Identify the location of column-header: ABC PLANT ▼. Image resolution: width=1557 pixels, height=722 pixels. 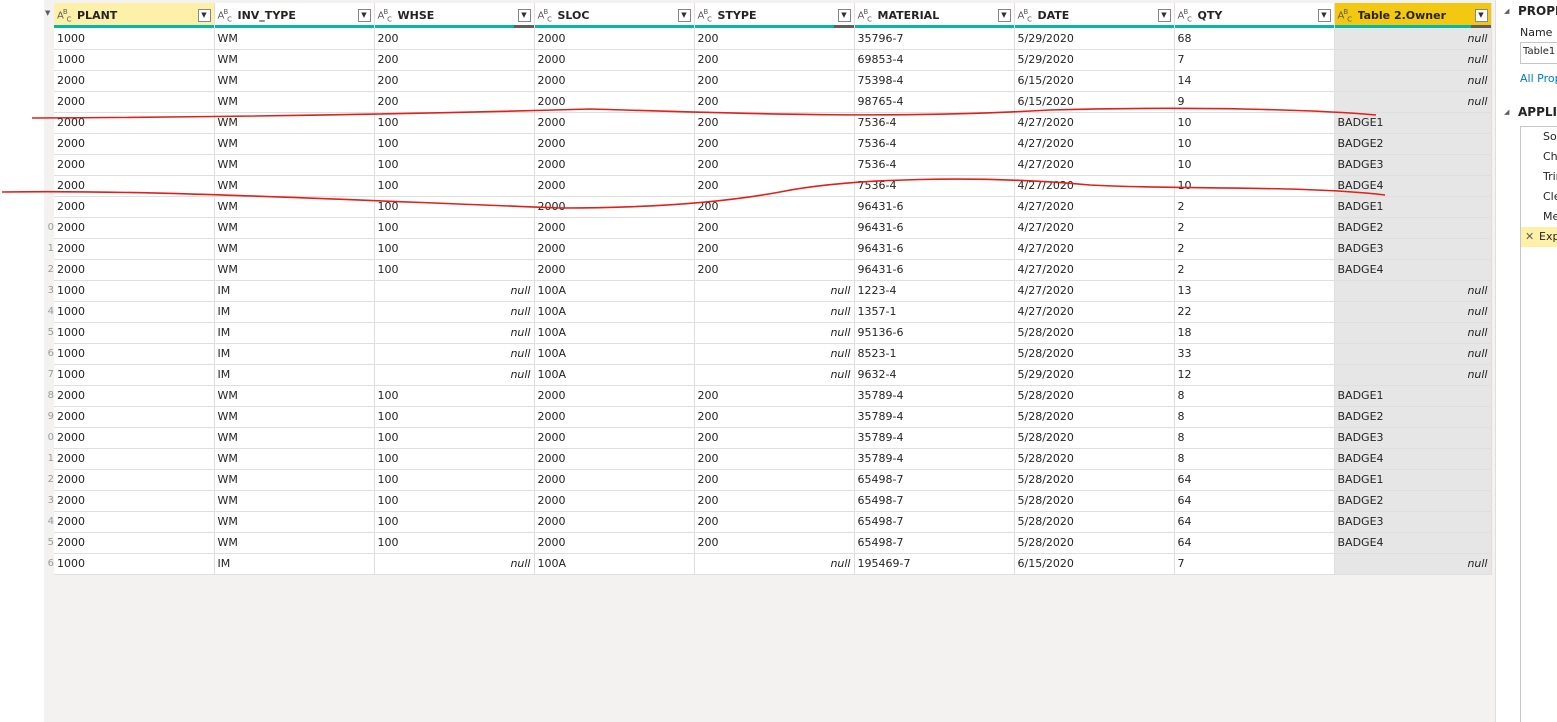
(134, 15).